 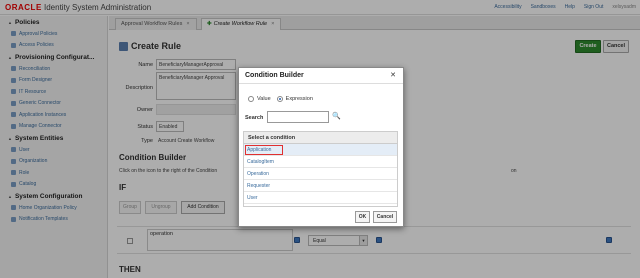 I want to click on expression-radio, so click(x=279, y=99).